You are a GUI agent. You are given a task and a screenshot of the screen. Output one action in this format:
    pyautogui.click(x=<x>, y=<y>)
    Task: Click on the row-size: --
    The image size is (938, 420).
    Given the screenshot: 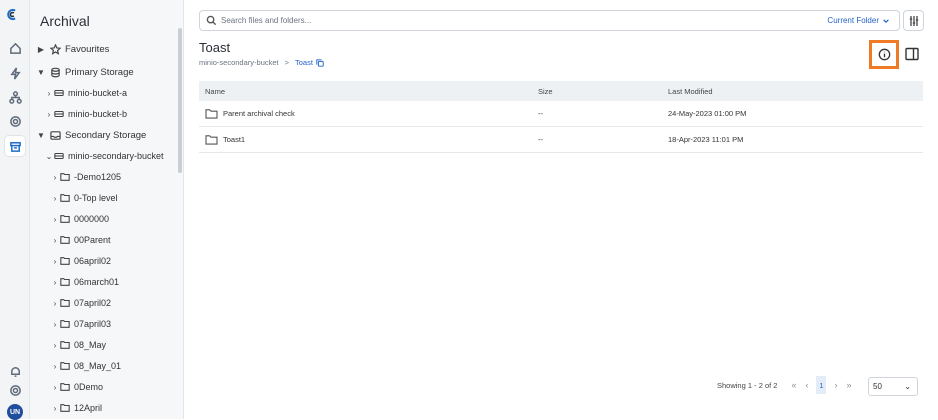 What is the action you would take?
    pyautogui.click(x=540, y=113)
    